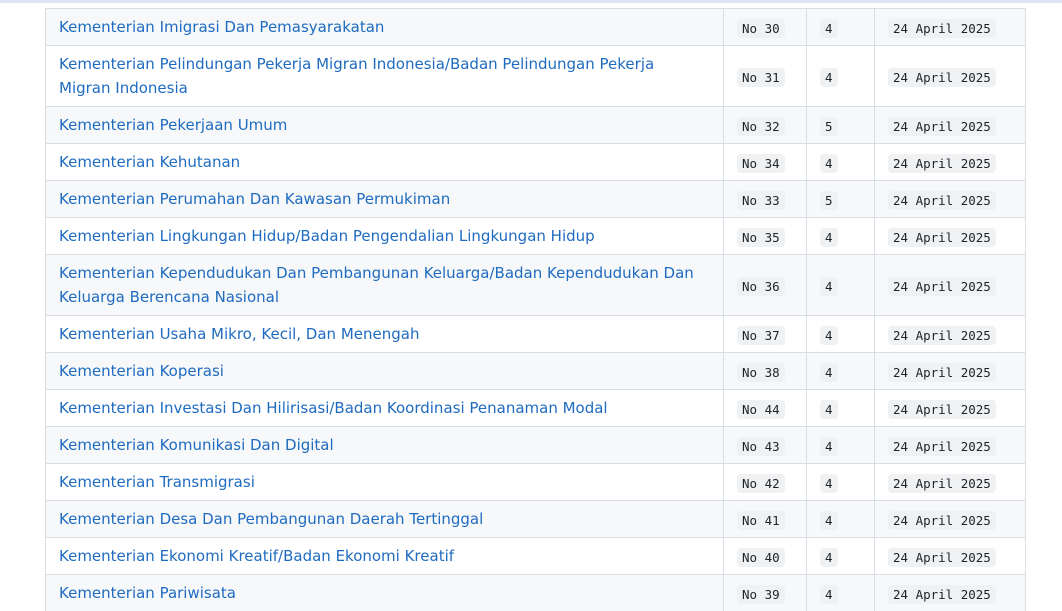 This screenshot has width=1062, height=611. What do you see at coordinates (829, 126) in the screenshot?
I see `revision-count: 5` at bounding box center [829, 126].